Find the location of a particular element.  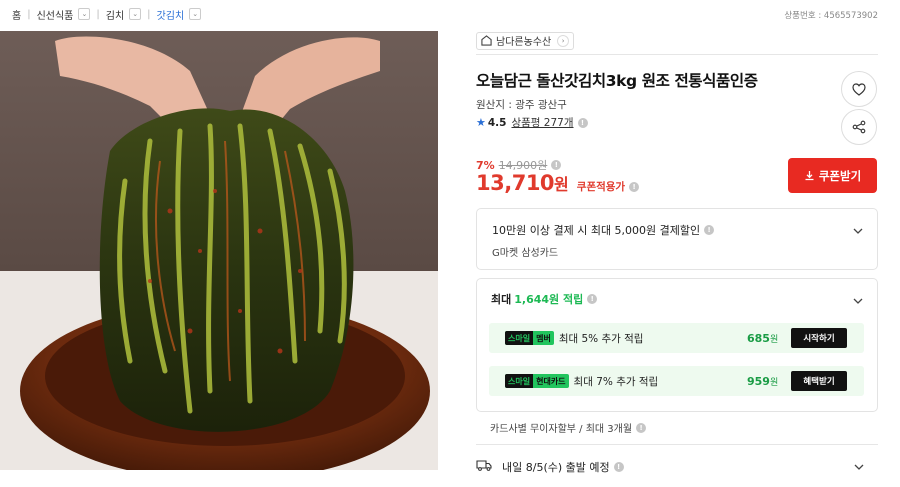

product-number: 상품번호 : 4565573902 is located at coordinates (831, 16).